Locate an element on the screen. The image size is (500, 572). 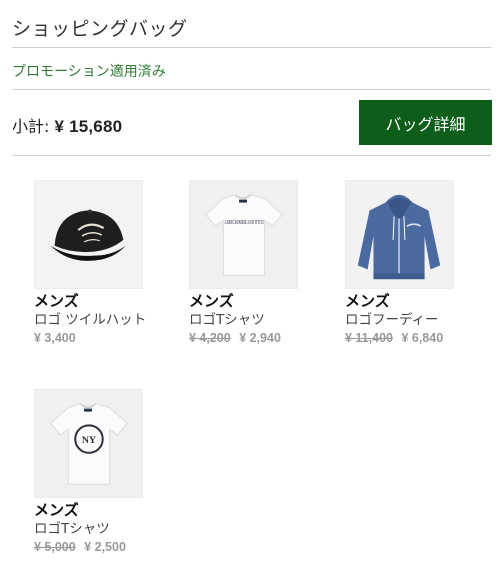
product-price: ¥ 5,000 ¥ 2,500 is located at coordinates (109, 547).